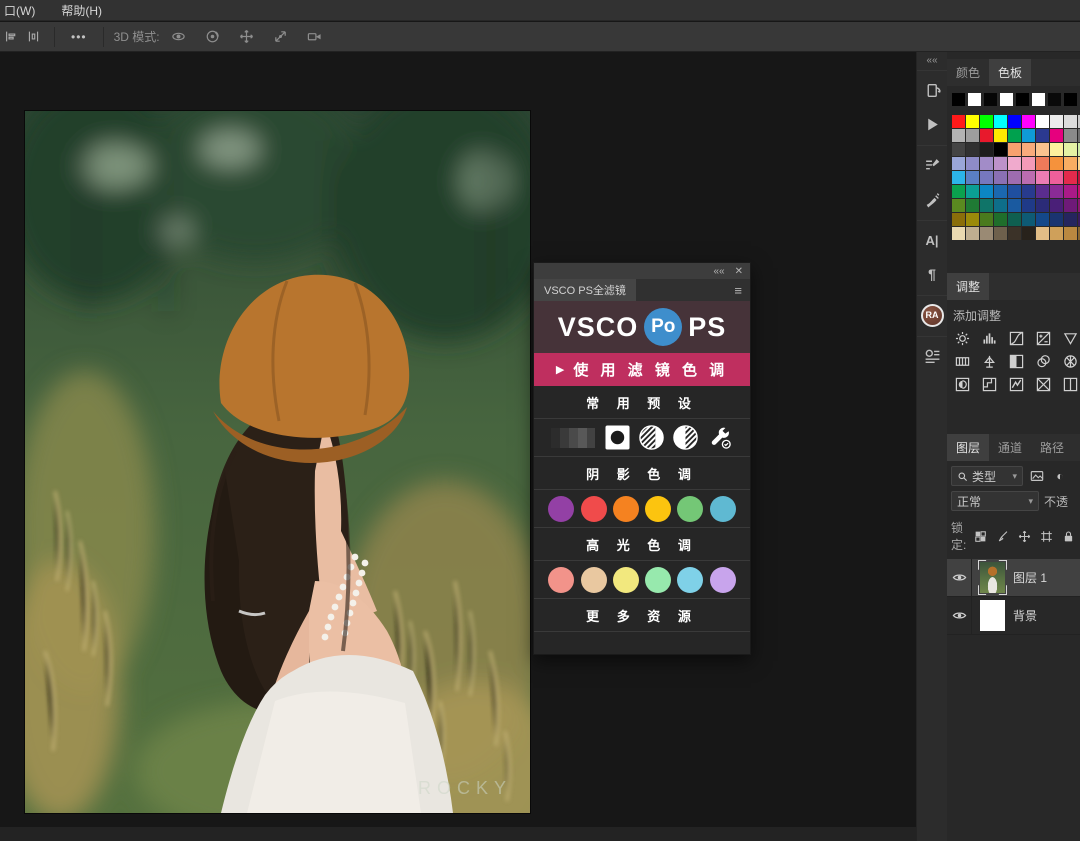 This screenshot has height=841, width=1080. Describe the element at coordinates (1060, 476) in the screenshot. I see `filter-adjustment-icon: ◐` at that location.